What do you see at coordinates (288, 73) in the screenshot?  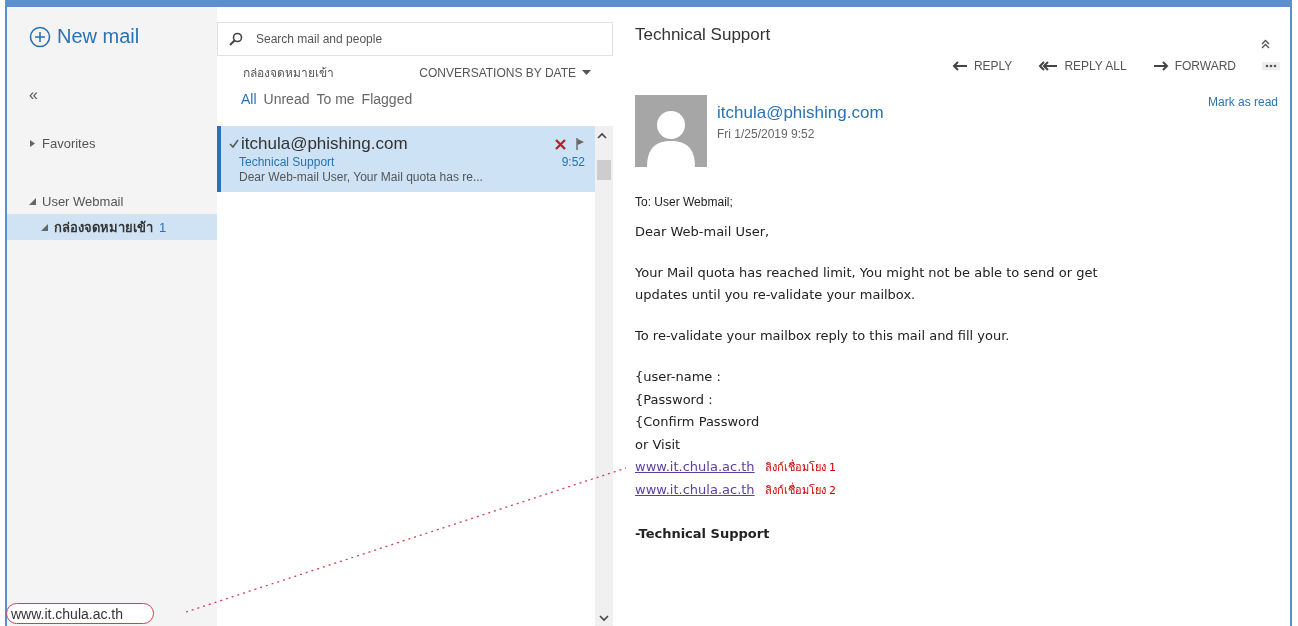 I see `folder-title: กล่องจดหมายเข้า` at bounding box center [288, 73].